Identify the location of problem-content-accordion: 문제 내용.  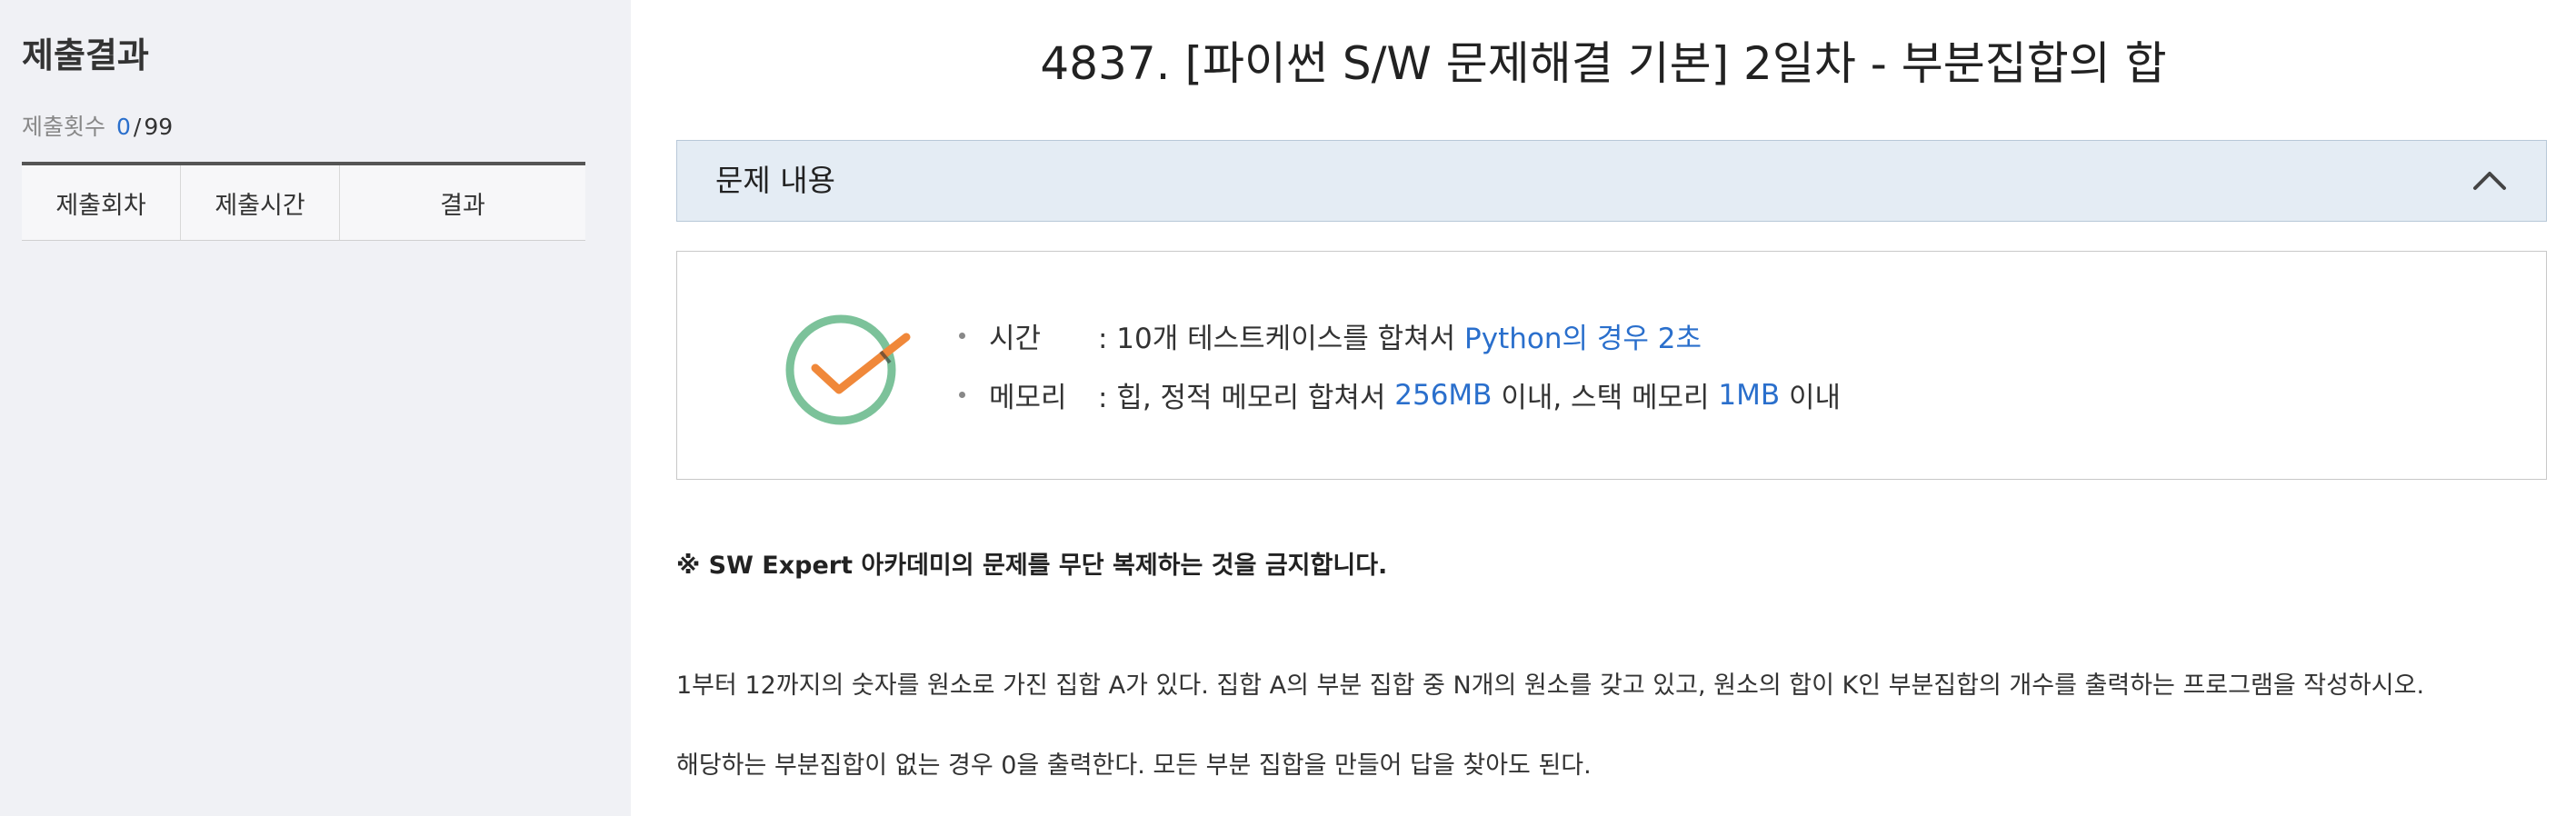
(1611, 181).